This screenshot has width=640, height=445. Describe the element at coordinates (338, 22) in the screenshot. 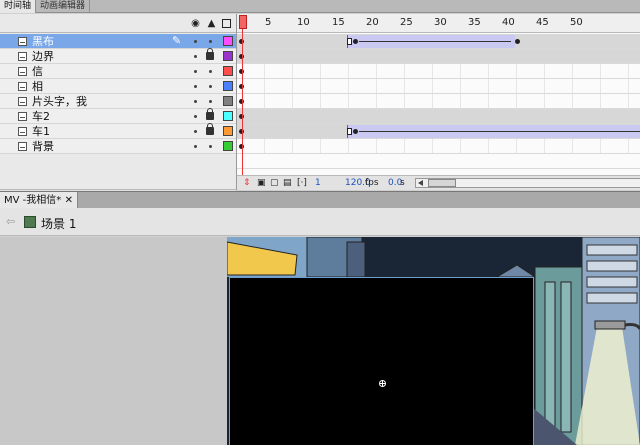

I see `ruler-label: 15` at that location.